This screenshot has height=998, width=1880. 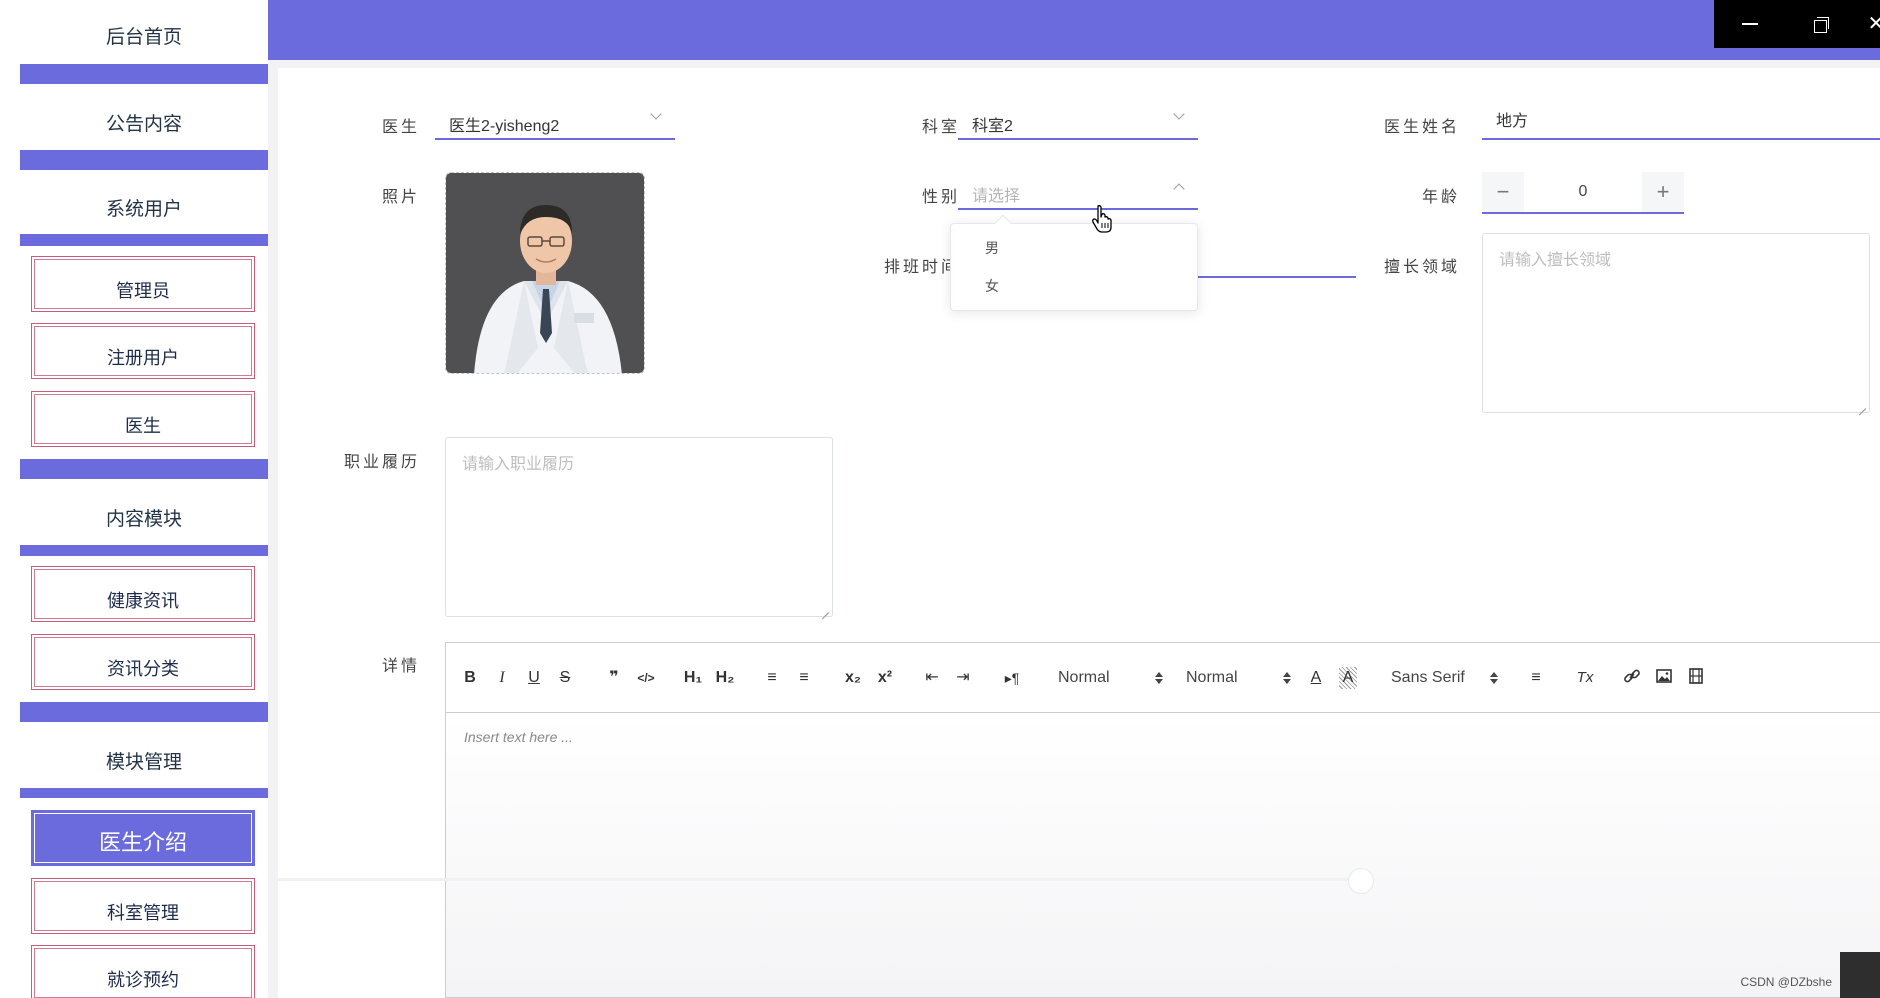 I want to click on link-icon, so click(x=1632, y=676).